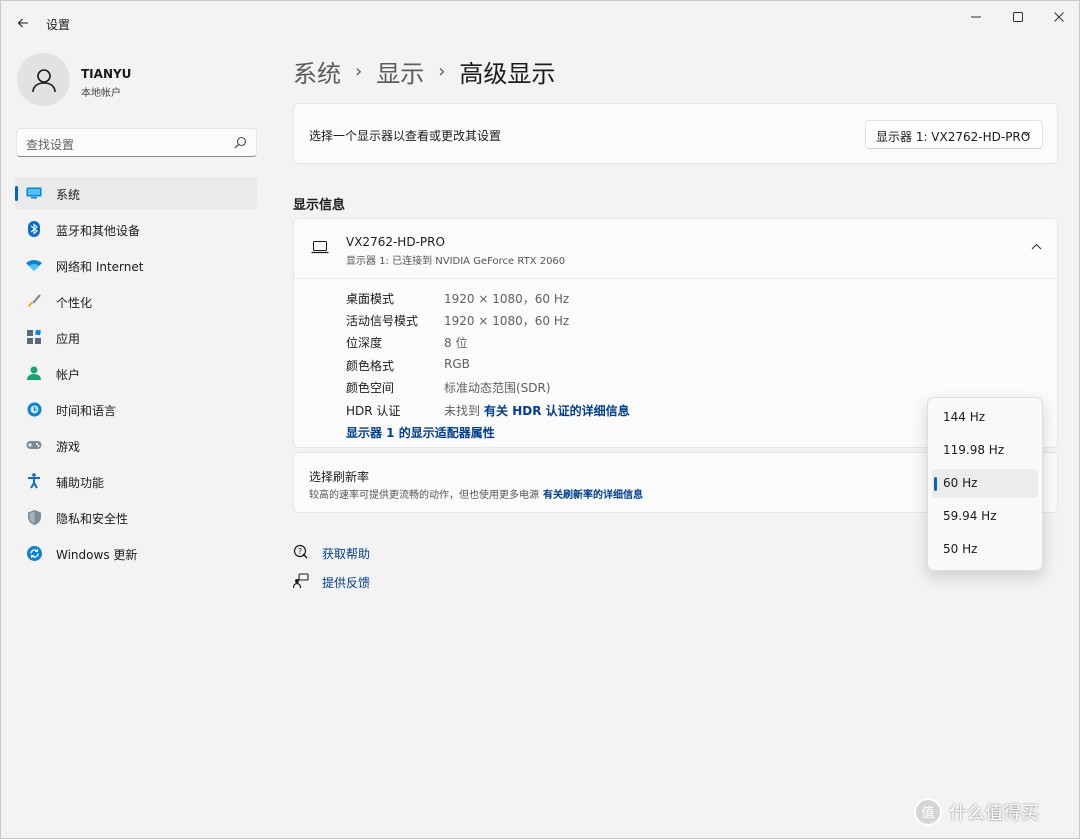 Image resolution: width=1080 pixels, height=839 pixels. What do you see at coordinates (320, 247) in the screenshot?
I see `laptop-icon` at bounding box center [320, 247].